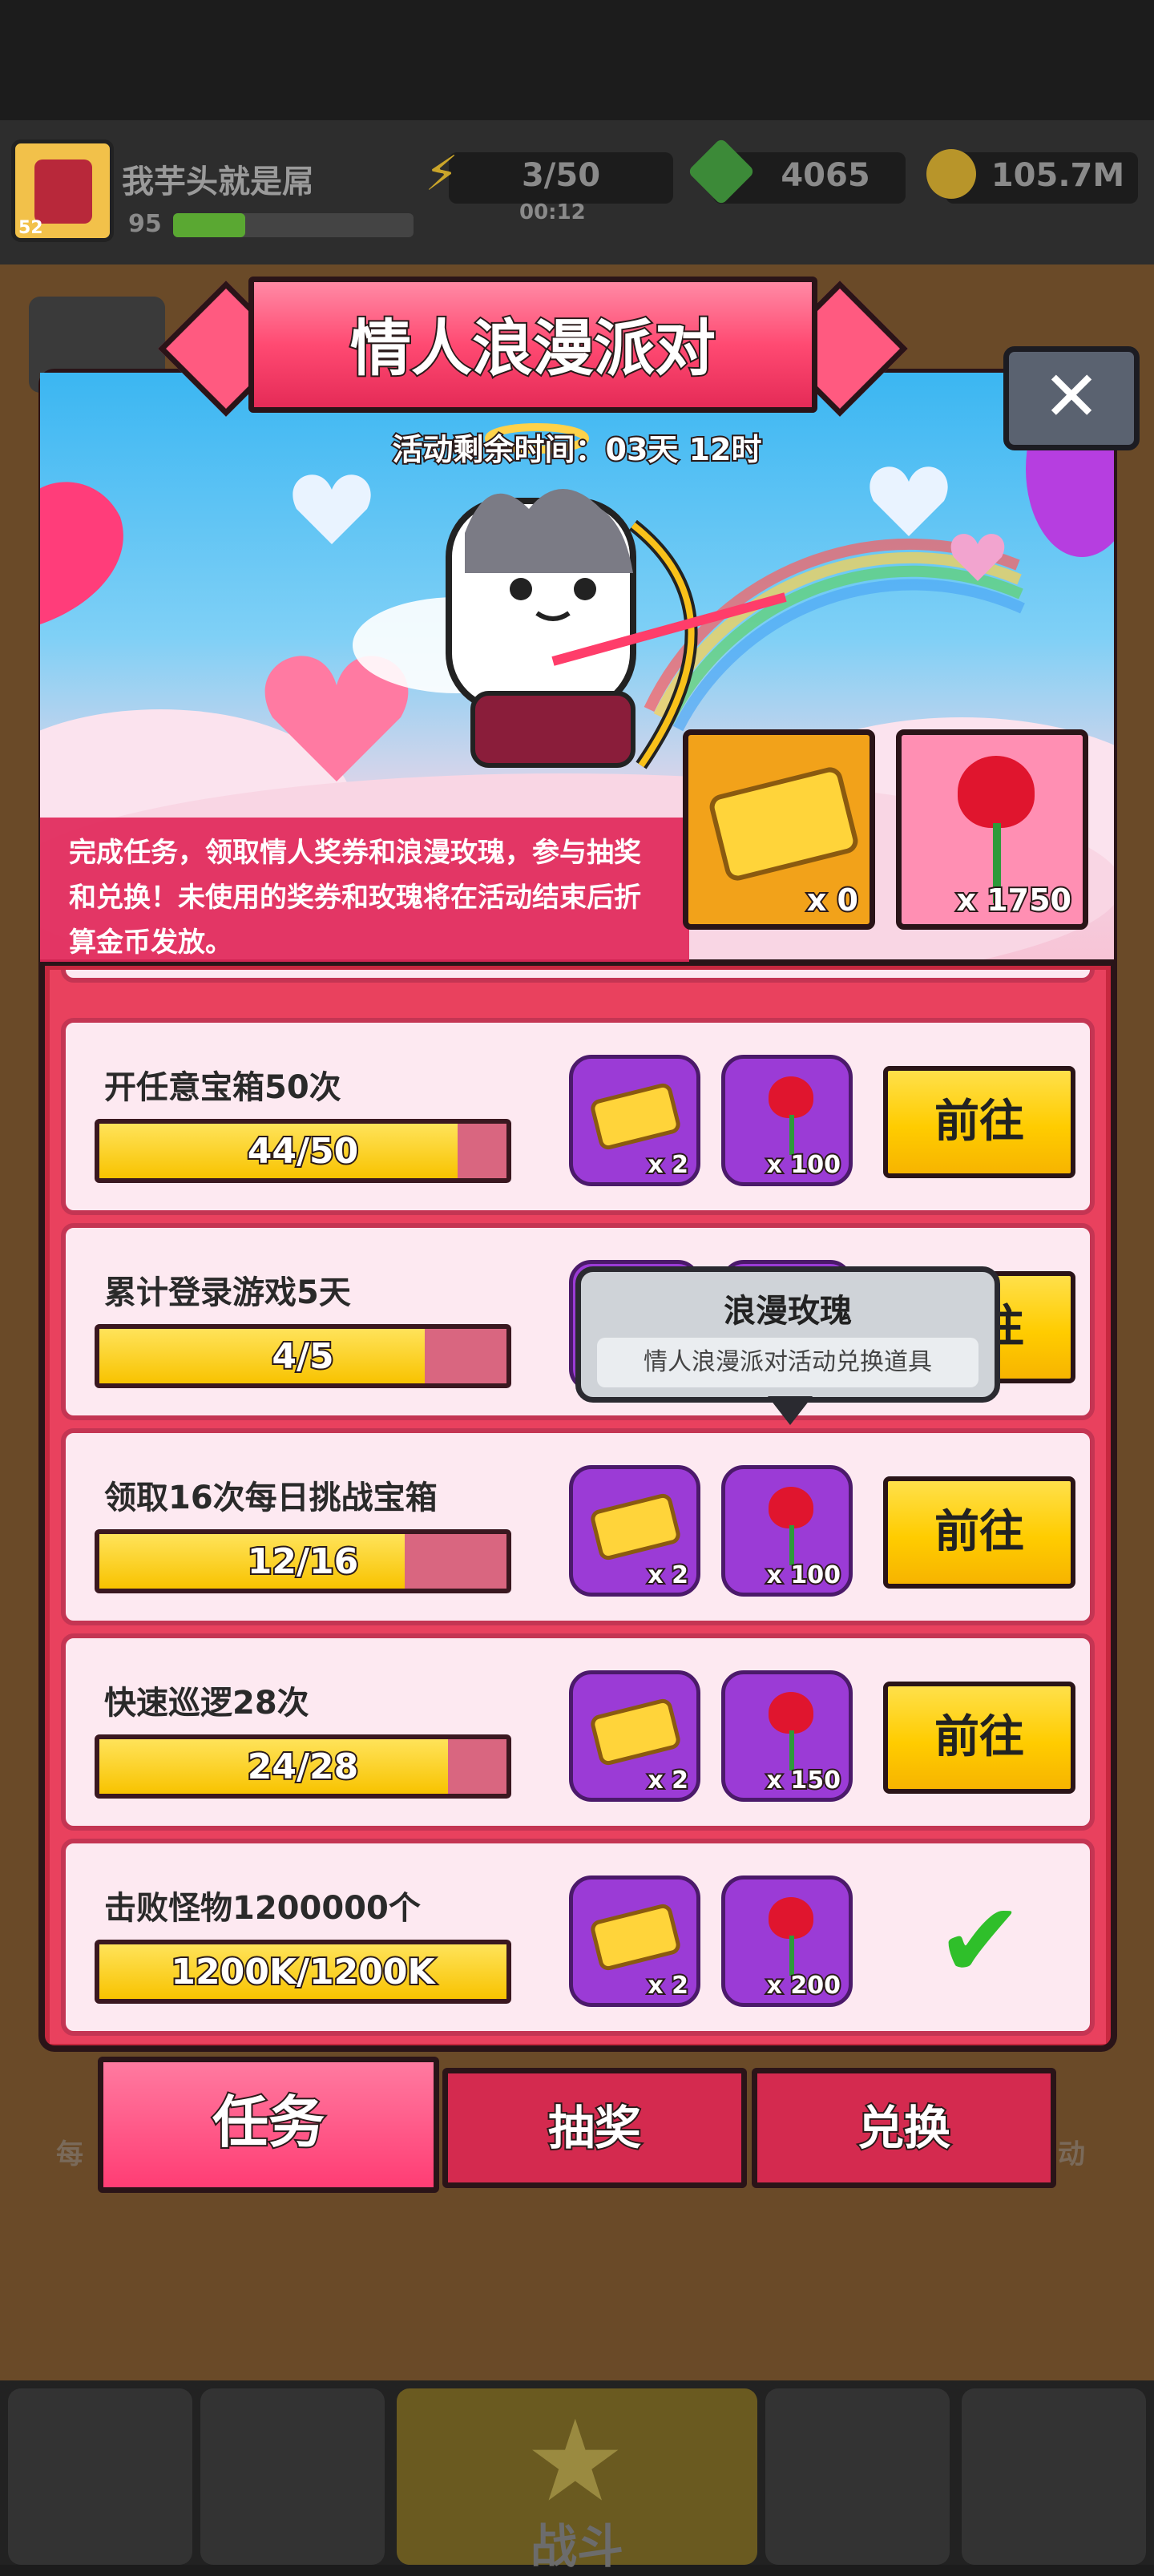 This screenshot has width=1154, height=2576. What do you see at coordinates (980, 1941) in the screenshot?
I see `completed-check-icon: ✔` at bounding box center [980, 1941].